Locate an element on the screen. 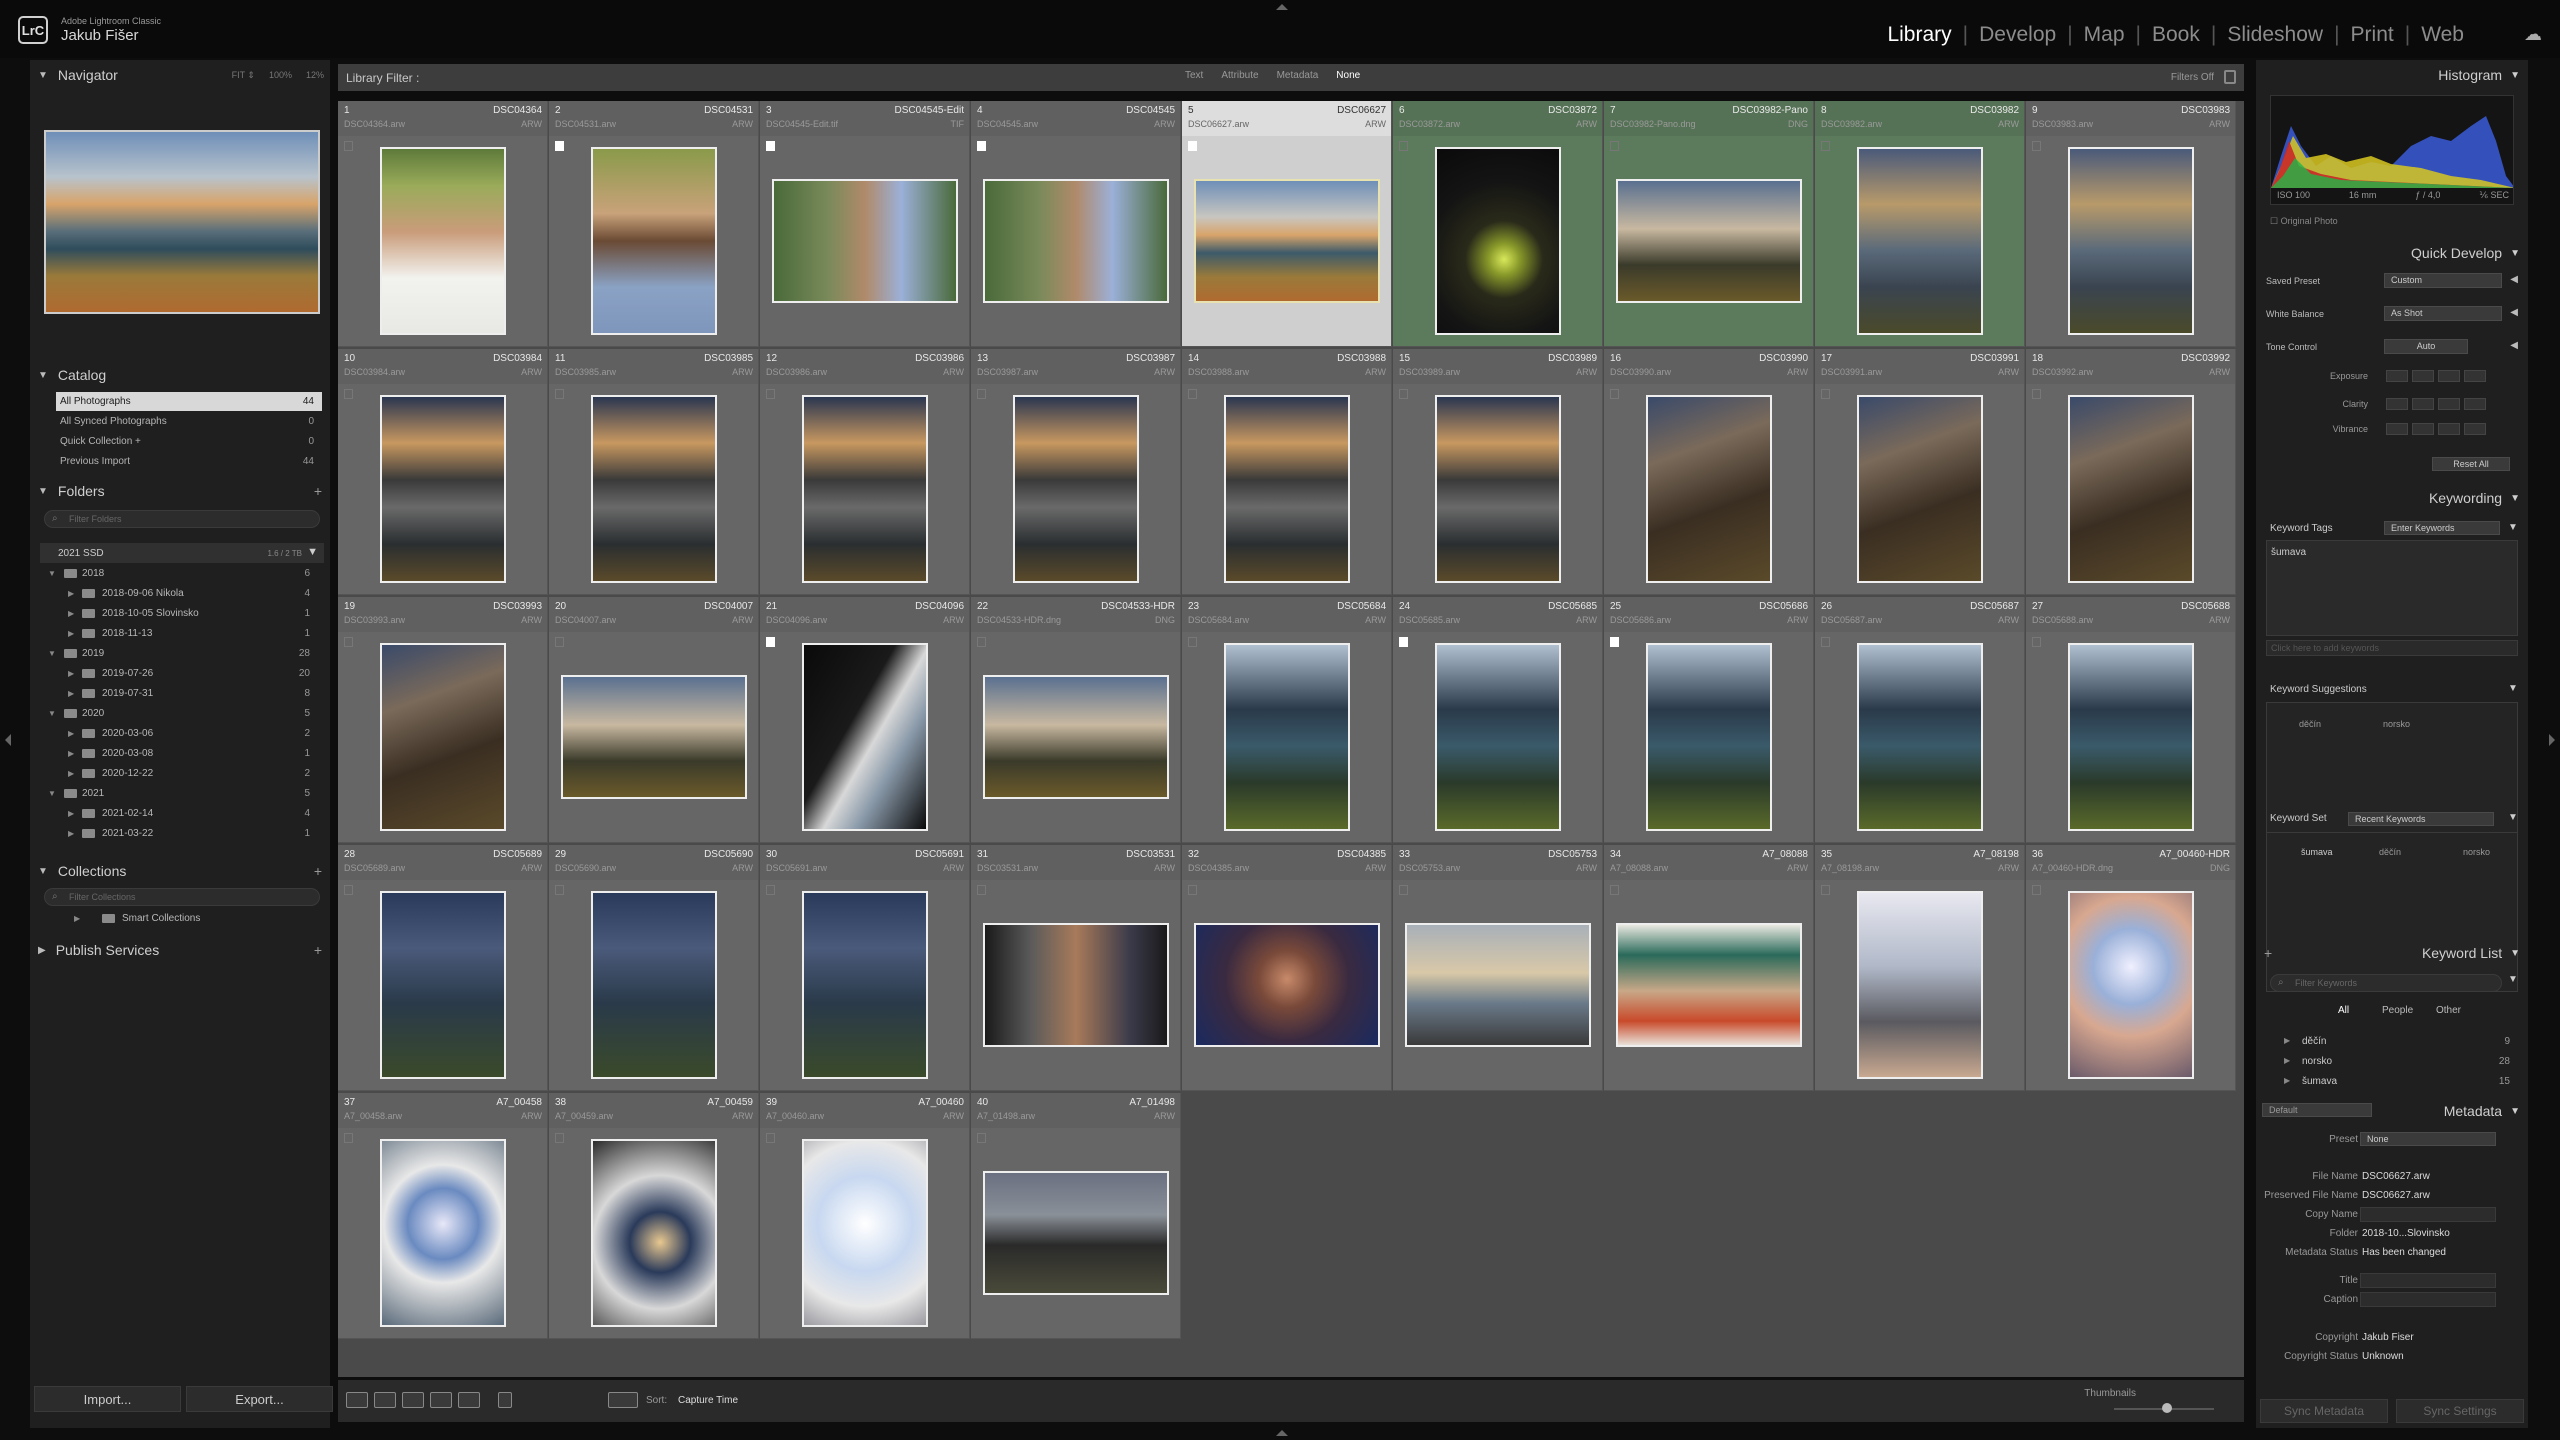 This screenshot has width=2560, height=1440. thumbnail-cell: 16 DSC03990 DSC03990.arw ARW is located at coordinates (1709, 472).